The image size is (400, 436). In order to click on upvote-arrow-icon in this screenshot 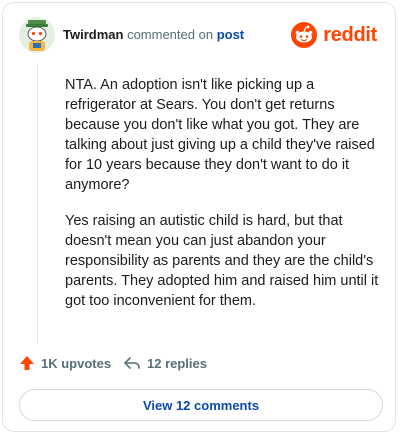, I will do `click(27, 363)`.